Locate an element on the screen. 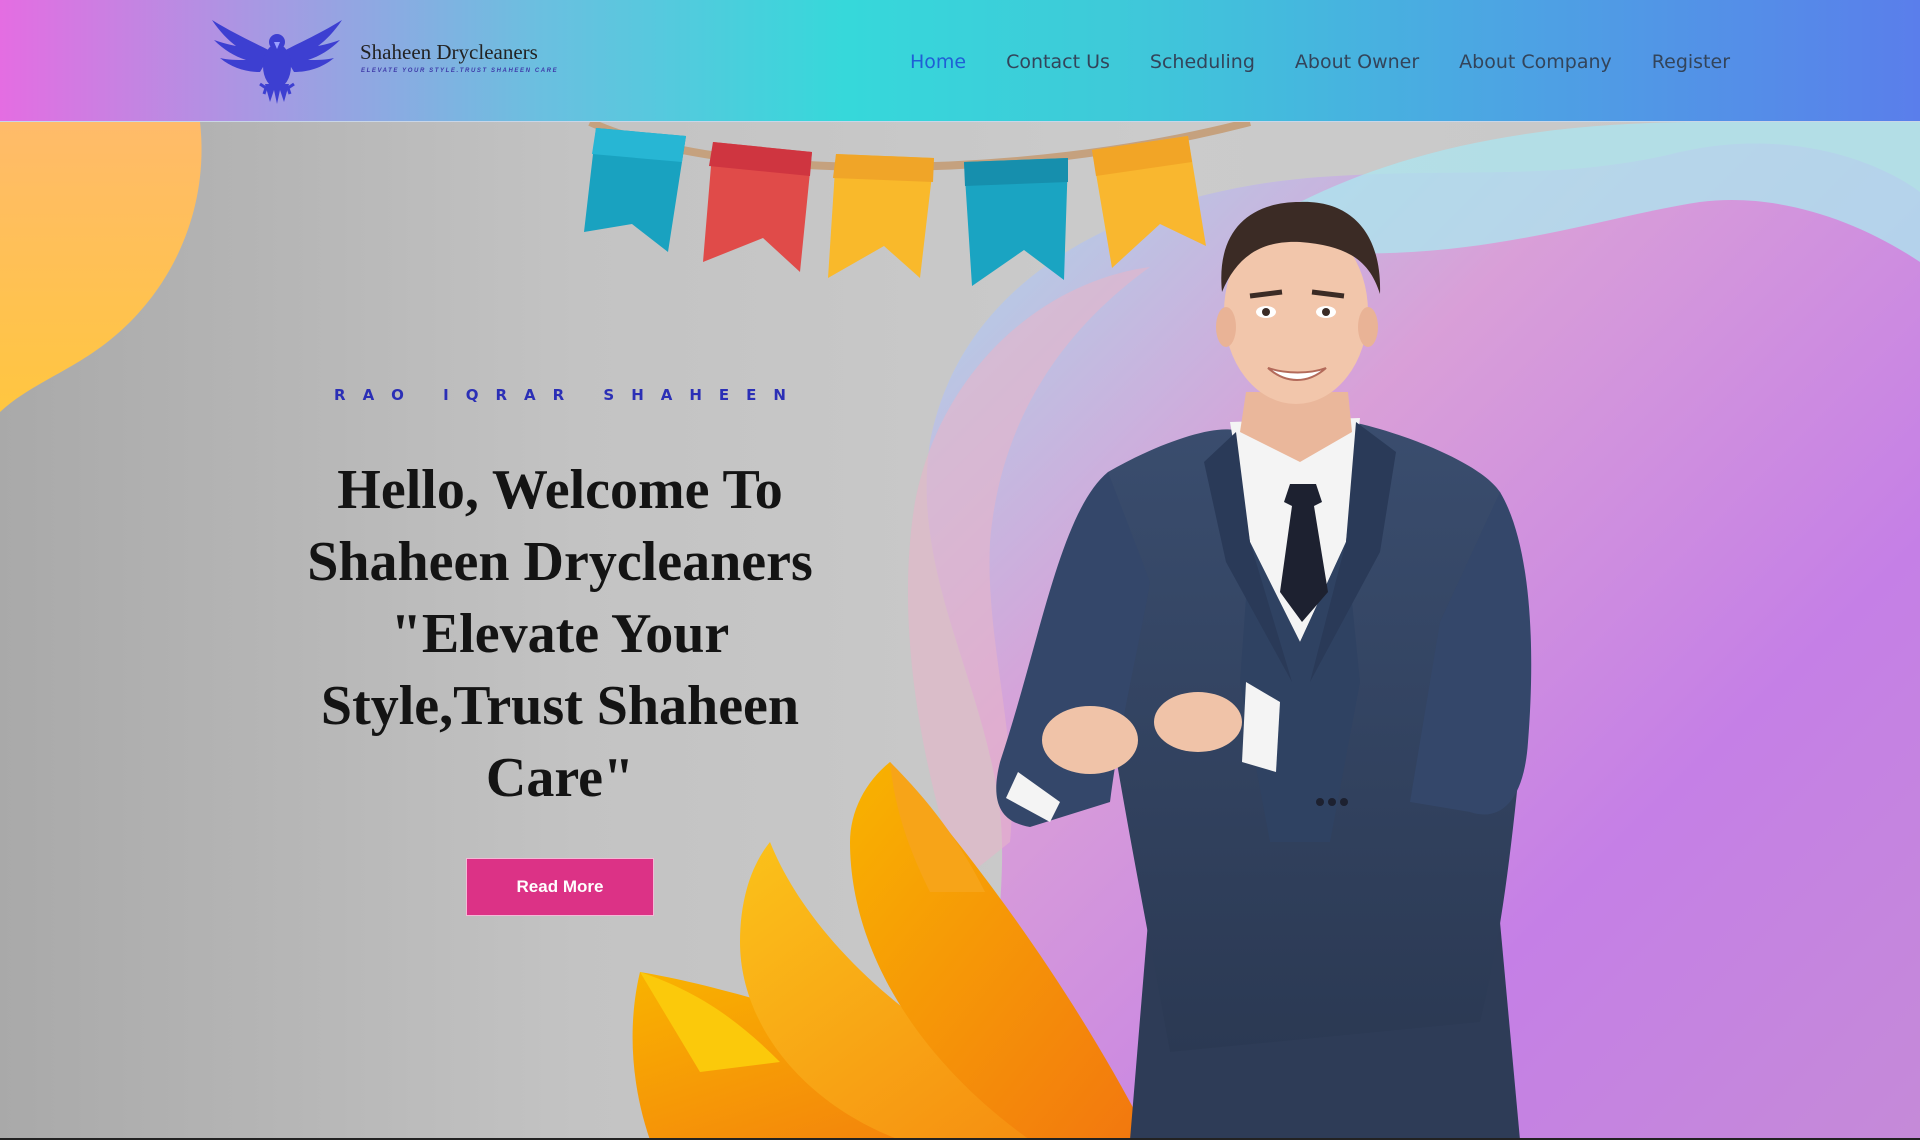 This screenshot has width=1920, height=1140. nav-home: Home is located at coordinates (938, 61).